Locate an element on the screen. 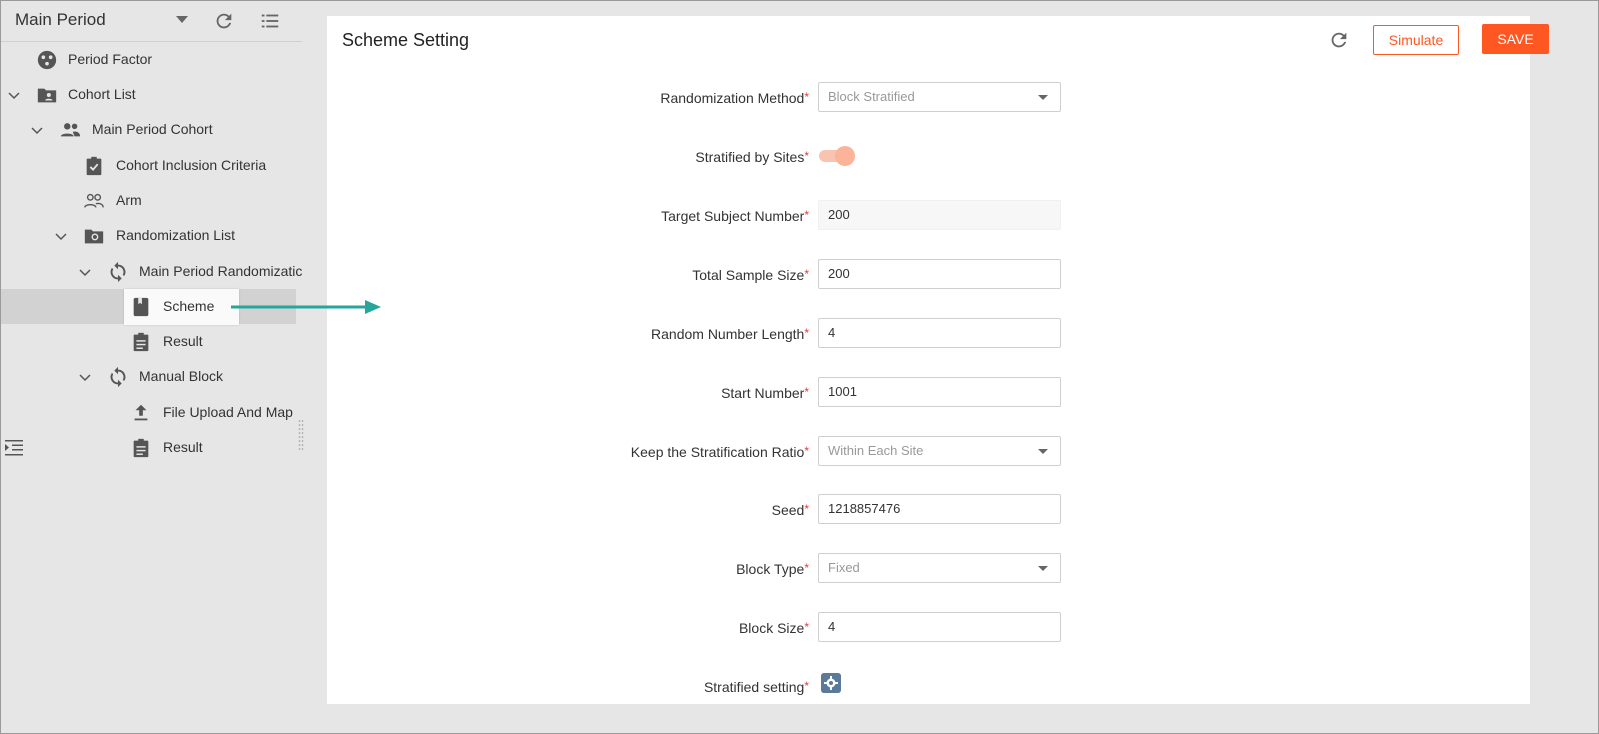 The height and width of the screenshot is (734, 1599). splitter is located at coordinates (314, 367).